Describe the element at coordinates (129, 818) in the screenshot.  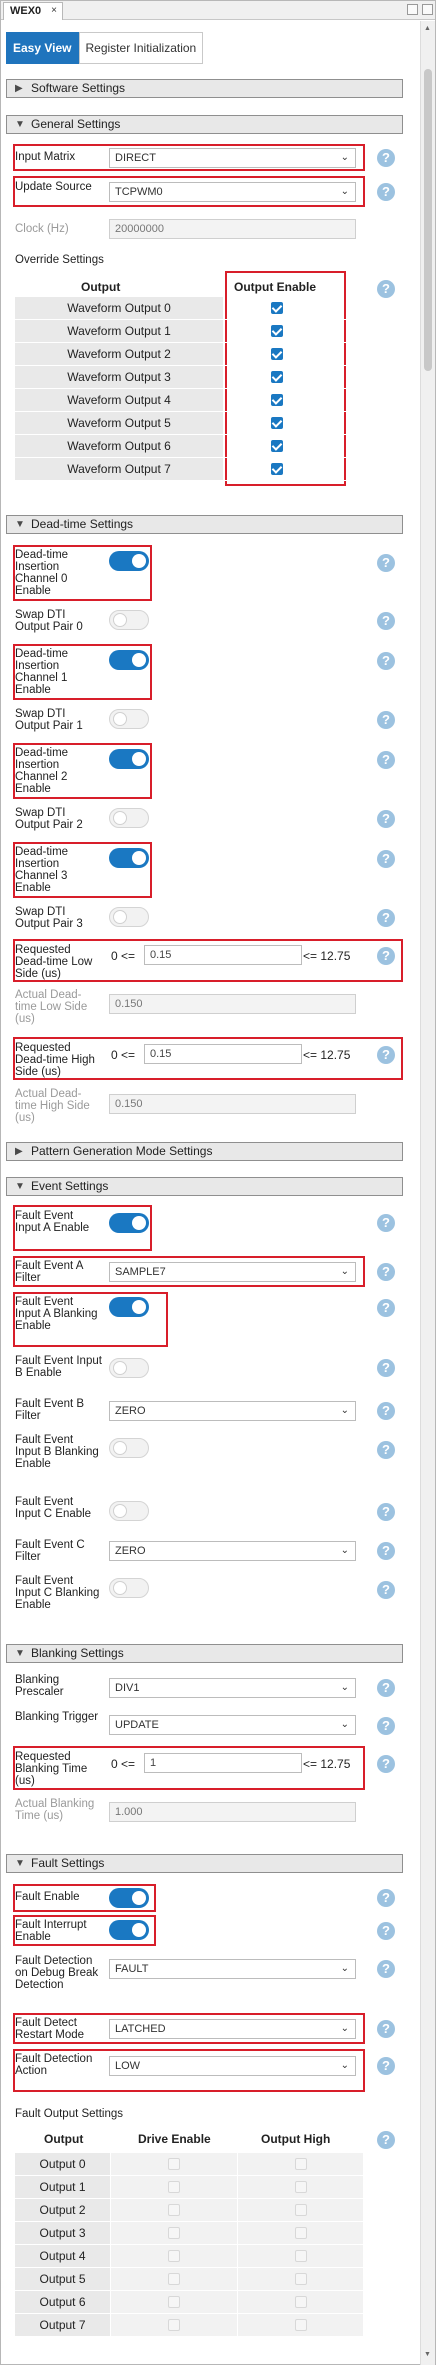
I see `swap-dti-pair-2-toggle` at that location.